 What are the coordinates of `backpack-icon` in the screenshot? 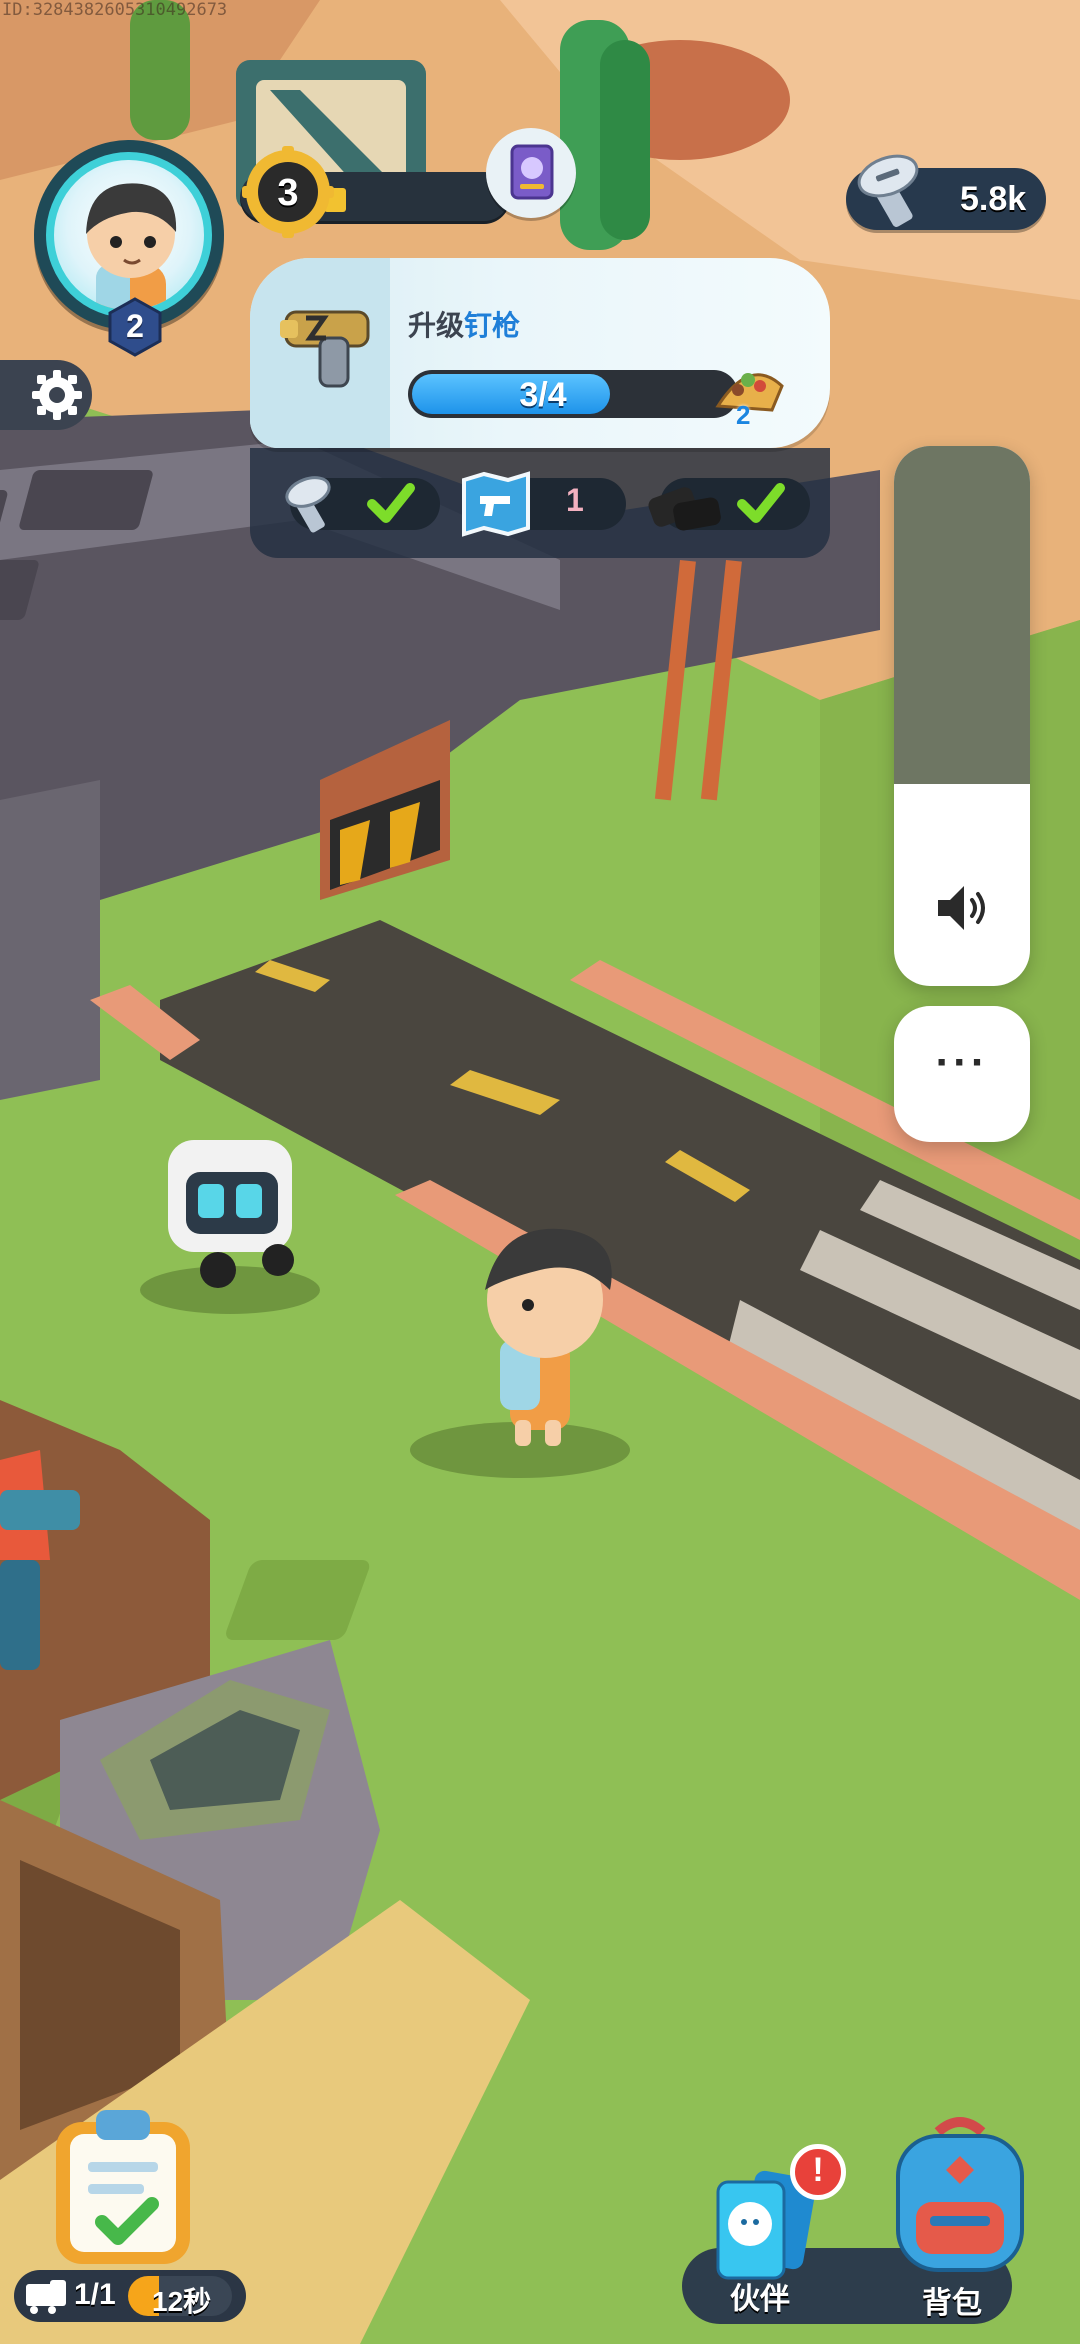 It's located at (960, 2194).